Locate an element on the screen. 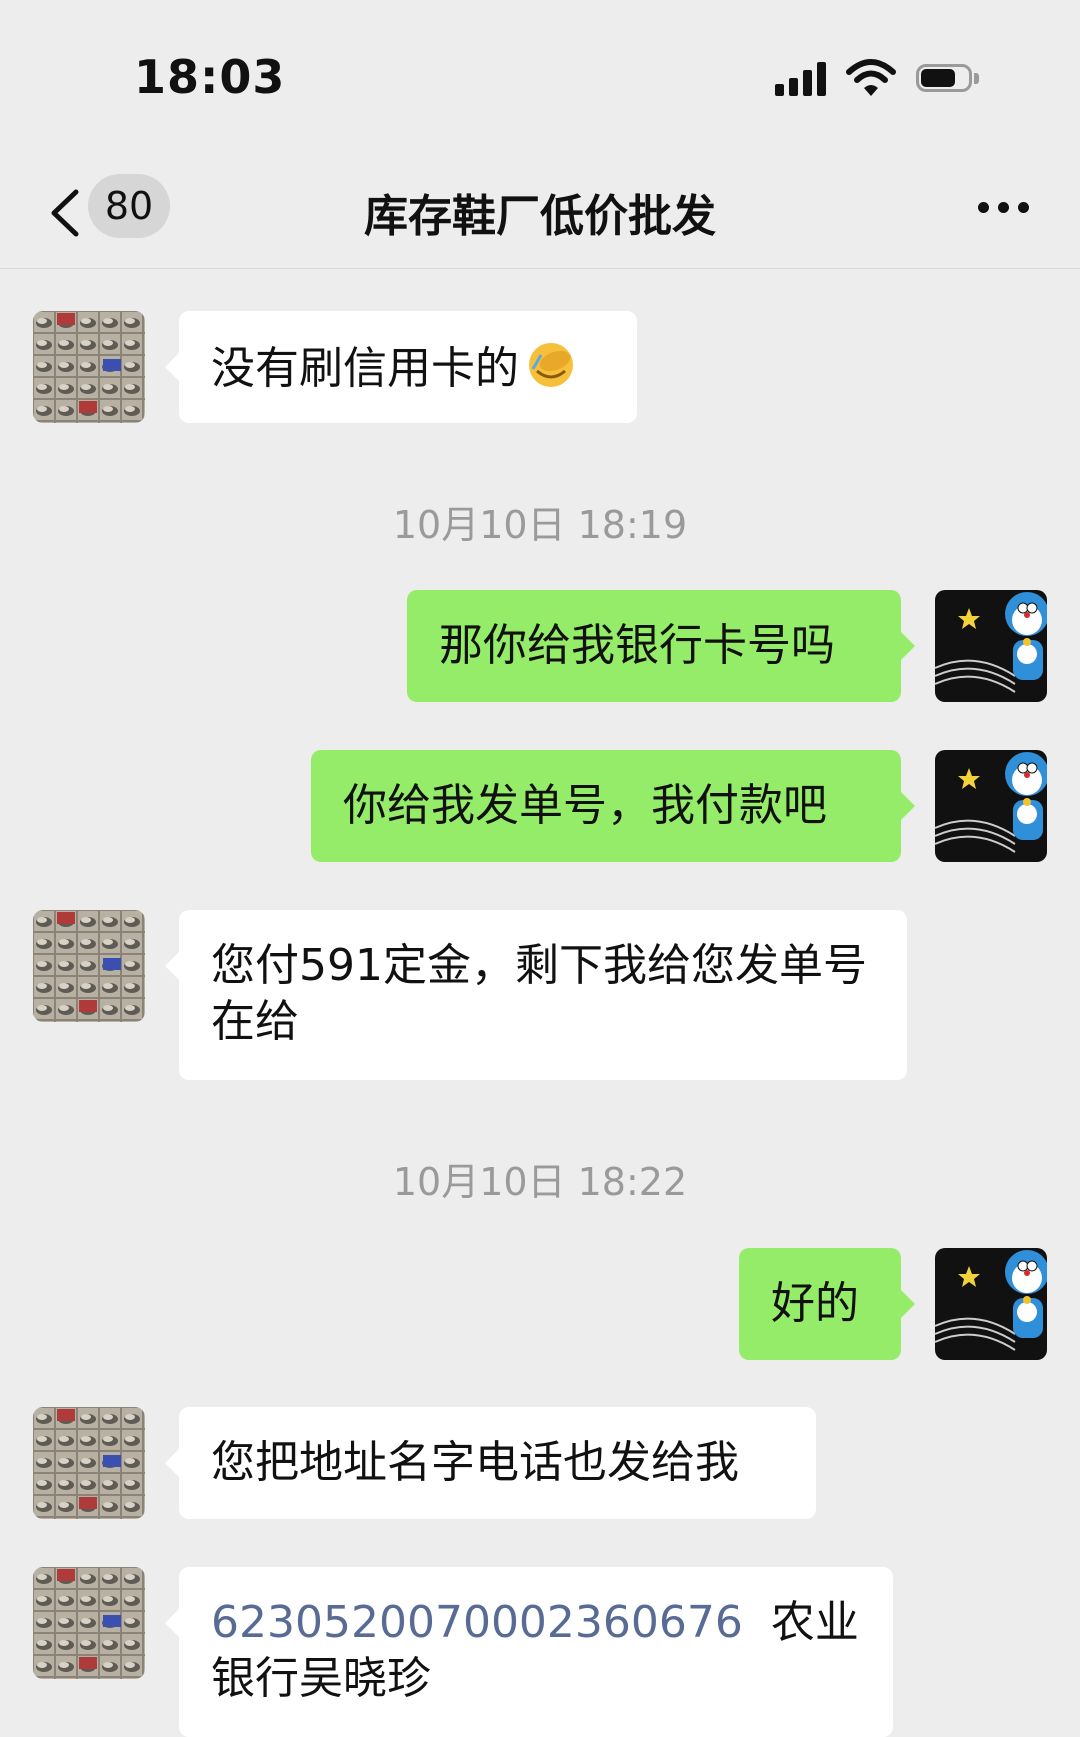 The height and width of the screenshot is (1737, 1080). chat-title: 库存鞋厂低价批发 is located at coordinates (540, 216).